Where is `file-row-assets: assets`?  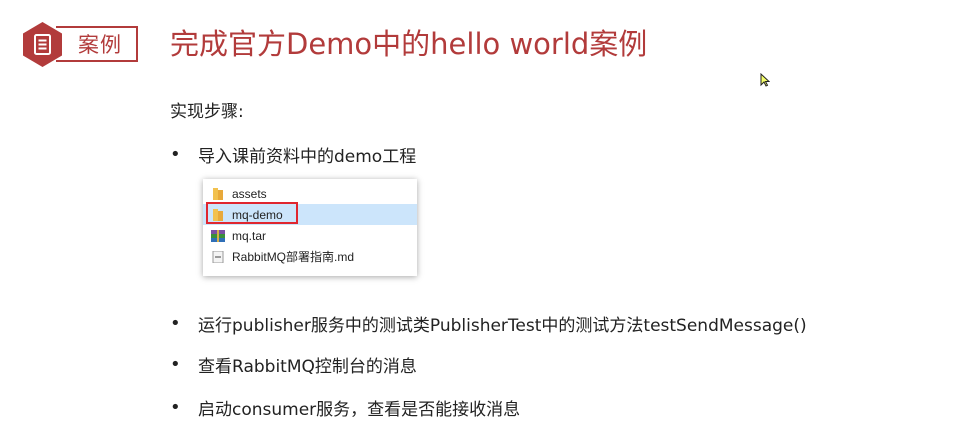 file-row-assets: assets is located at coordinates (310, 193).